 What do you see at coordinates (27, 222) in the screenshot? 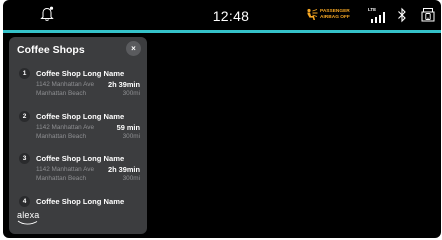
I see `alexa-swoosh-icon` at bounding box center [27, 222].